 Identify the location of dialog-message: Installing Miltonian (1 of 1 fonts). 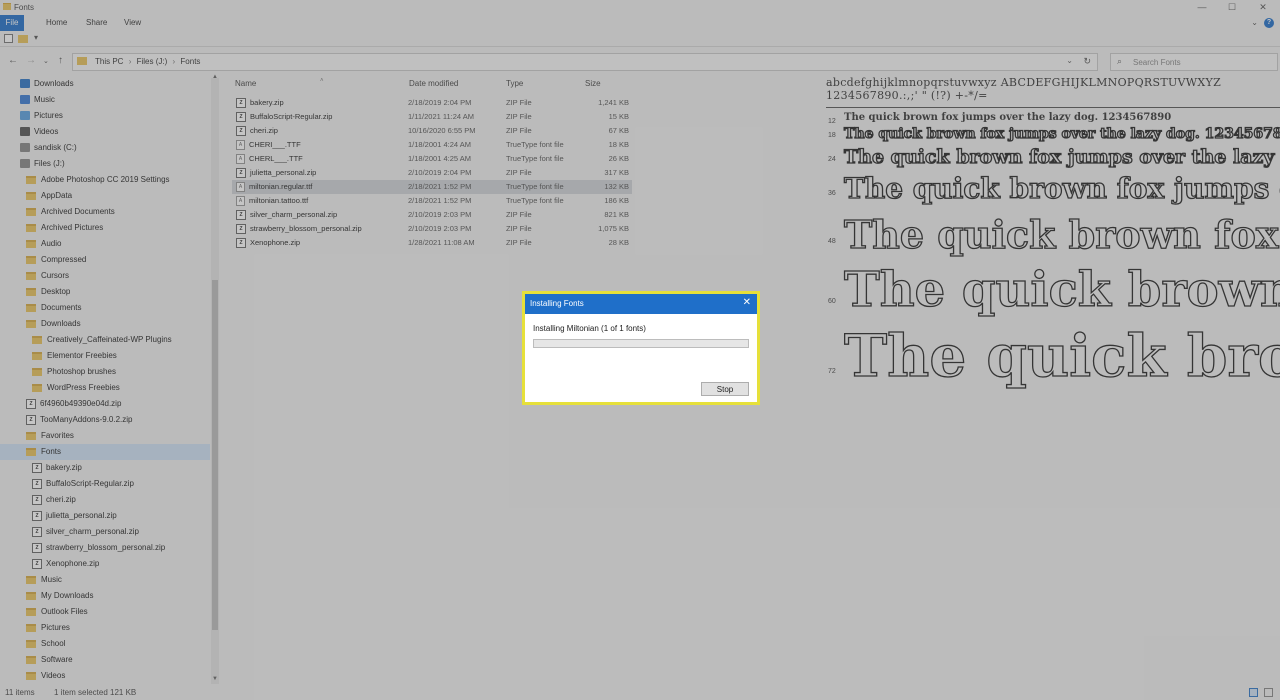
(589, 328).